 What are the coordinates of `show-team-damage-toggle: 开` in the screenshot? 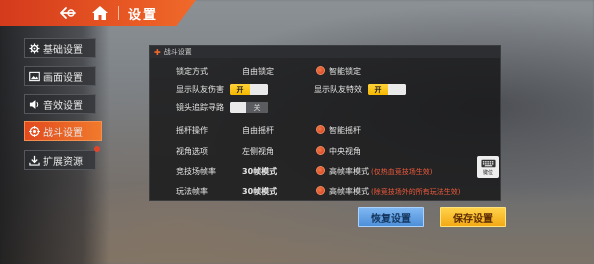 It's located at (249, 89).